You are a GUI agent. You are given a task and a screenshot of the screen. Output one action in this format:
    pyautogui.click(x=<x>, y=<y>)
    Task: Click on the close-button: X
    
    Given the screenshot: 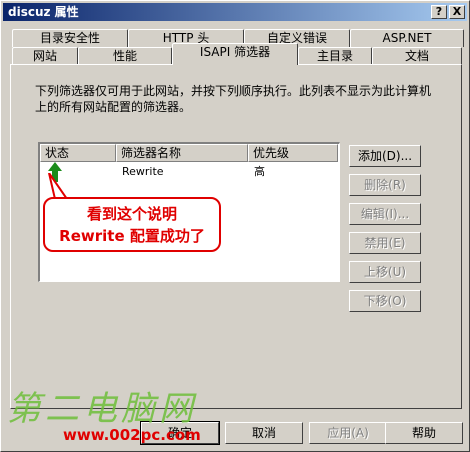 What is the action you would take?
    pyautogui.click(x=457, y=12)
    